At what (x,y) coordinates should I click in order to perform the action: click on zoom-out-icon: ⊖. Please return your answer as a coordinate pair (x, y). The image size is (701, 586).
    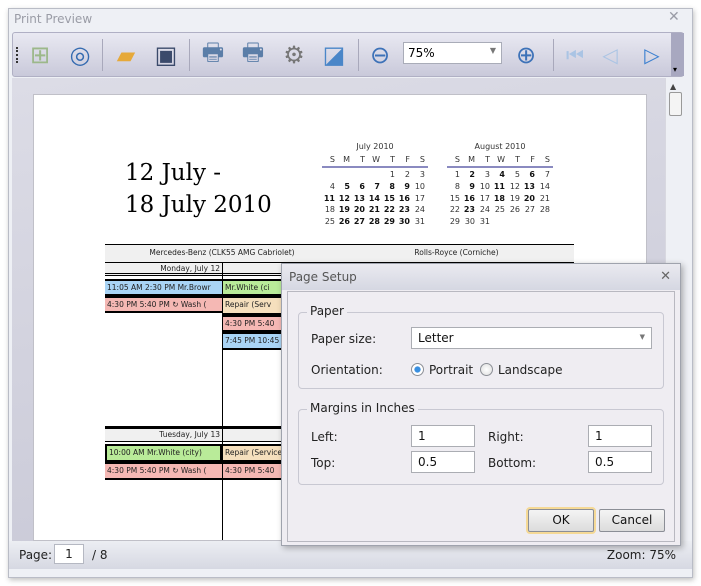
    Looking at the image, I should click on (380, 55).